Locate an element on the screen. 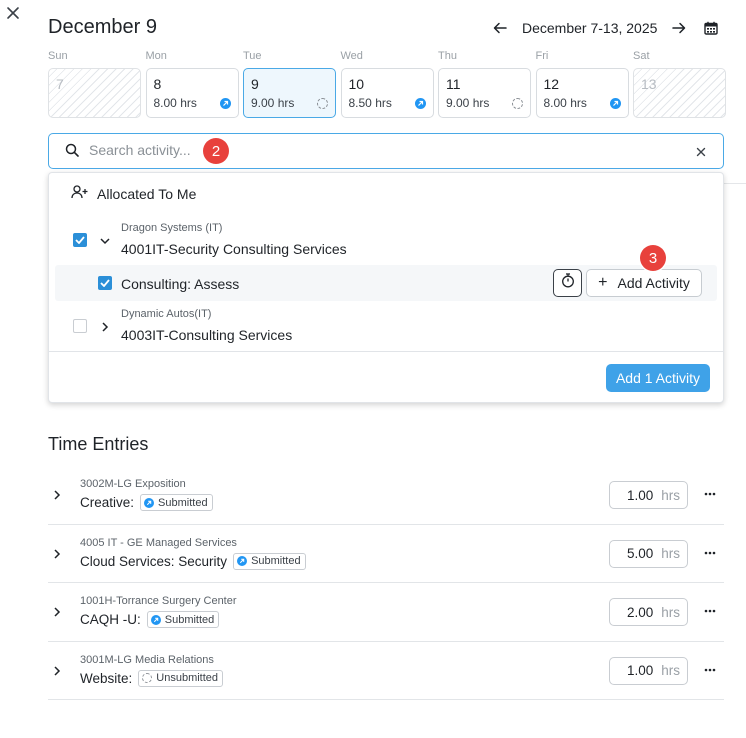 The width and height of the screenshot is (746, 738). day-sun: Sun 7 is located at coordinates (94, 84).